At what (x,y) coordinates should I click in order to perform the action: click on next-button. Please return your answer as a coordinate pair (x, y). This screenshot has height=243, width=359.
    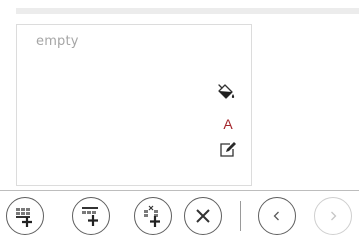
    Looking at the image, I should click on (333, 216).